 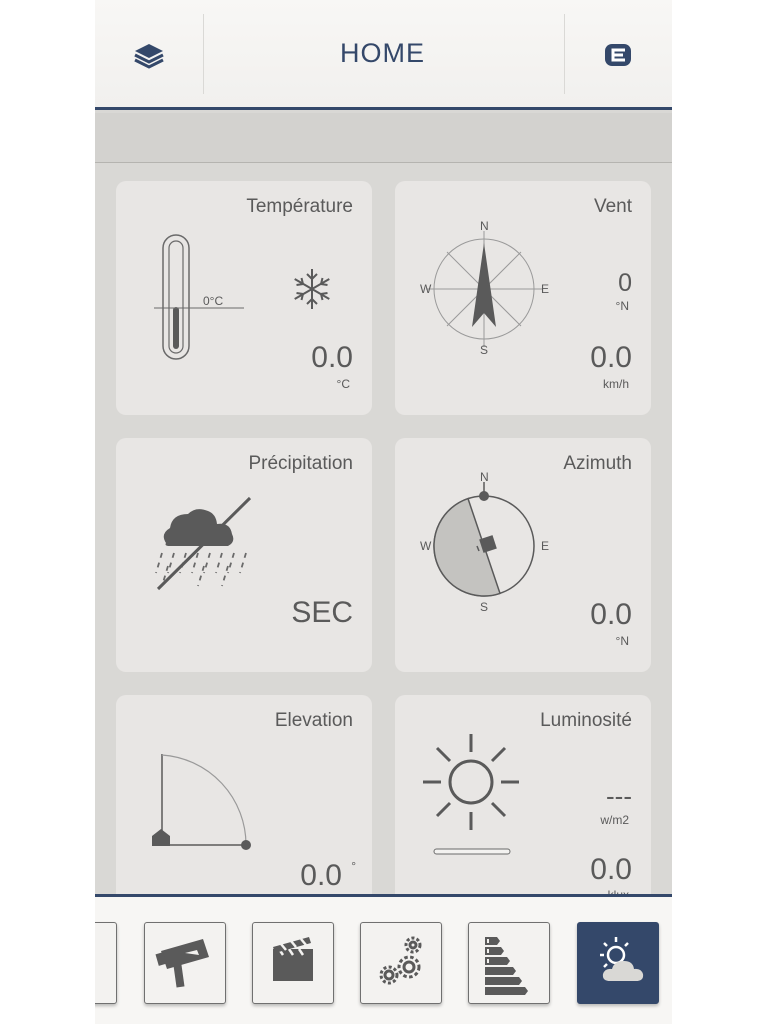 What do you see at coordinates (322, 612) in the screenshot?
I see `precipitation-value: SEC` at bounding box center [322, 612].